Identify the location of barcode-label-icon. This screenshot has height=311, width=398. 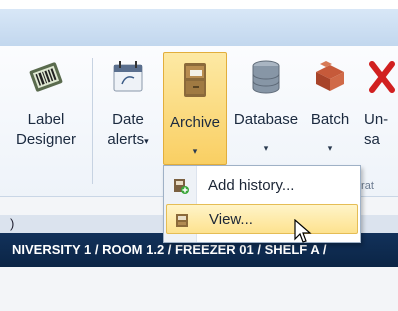
(46, 77).